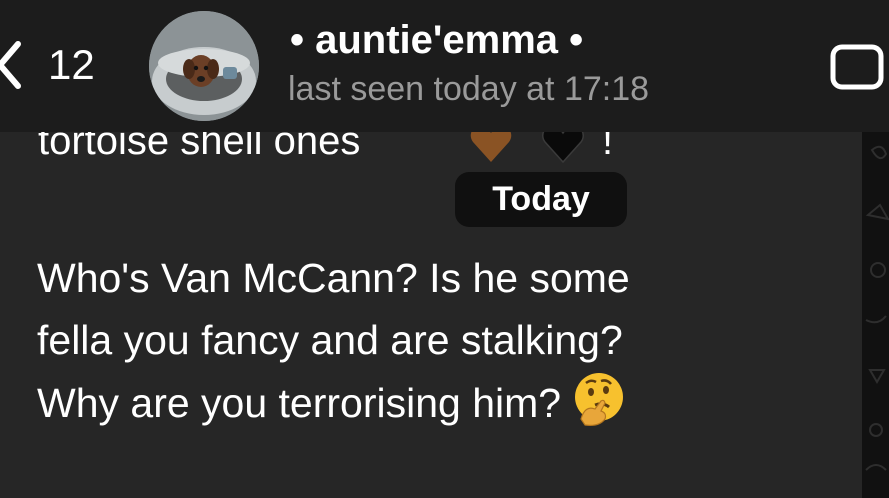  Describe the element at coordinates (541, 199) in the screenshot. I see `date-separator: Today` at that location.